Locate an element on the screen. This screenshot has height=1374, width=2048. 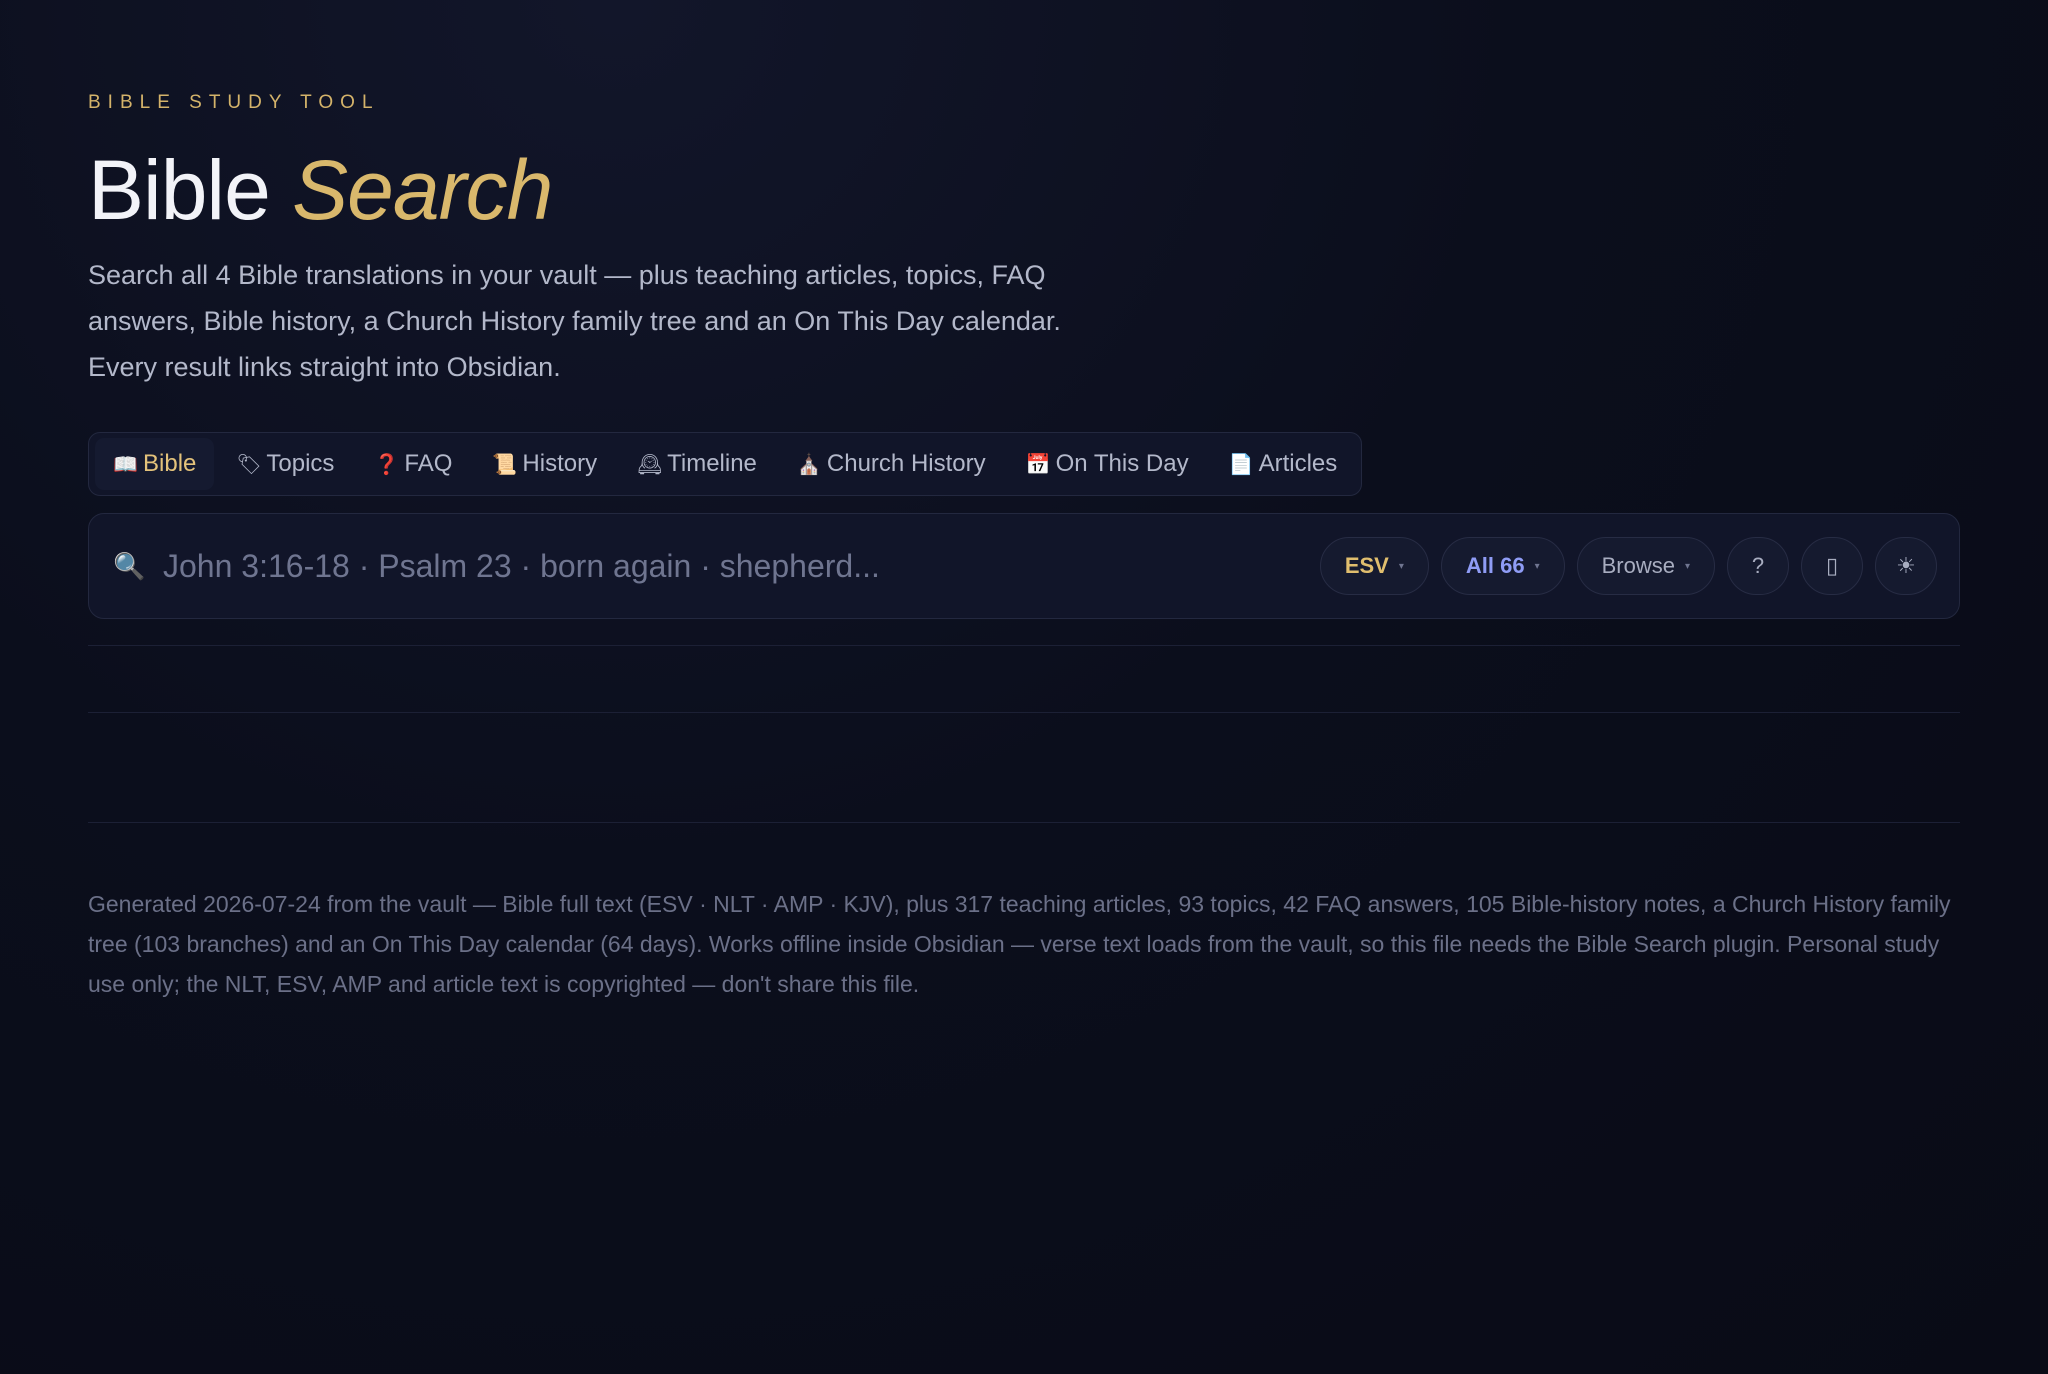
search-controls: ESV ▾ All 66 ▾ Browse ▾ ? ▯ ☀ is located at coordinates (1628, 566).